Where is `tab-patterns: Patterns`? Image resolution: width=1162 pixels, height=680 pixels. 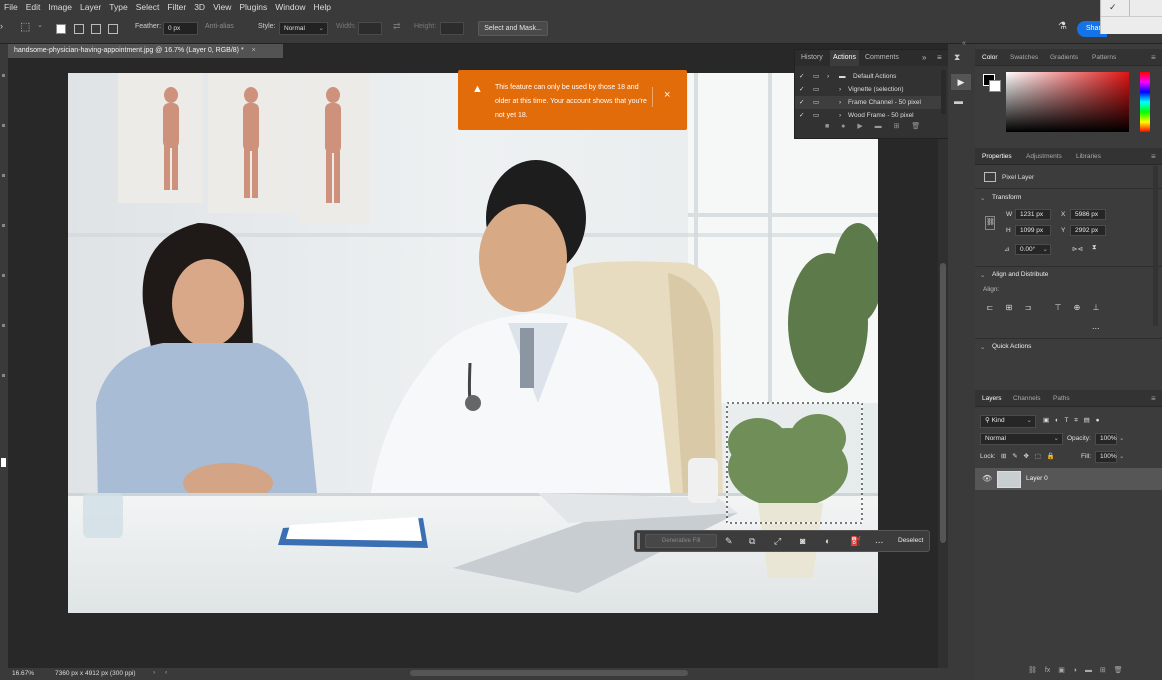
tab-patterns: Patterns is located at coordinates (1104, 57).